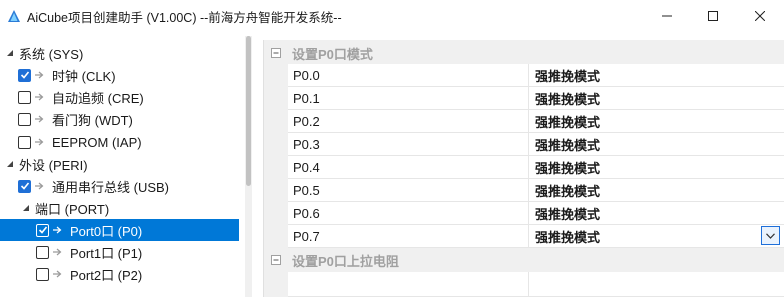  I want to click on tree-item-sys: 系统 (SYS), so click(119, 53).